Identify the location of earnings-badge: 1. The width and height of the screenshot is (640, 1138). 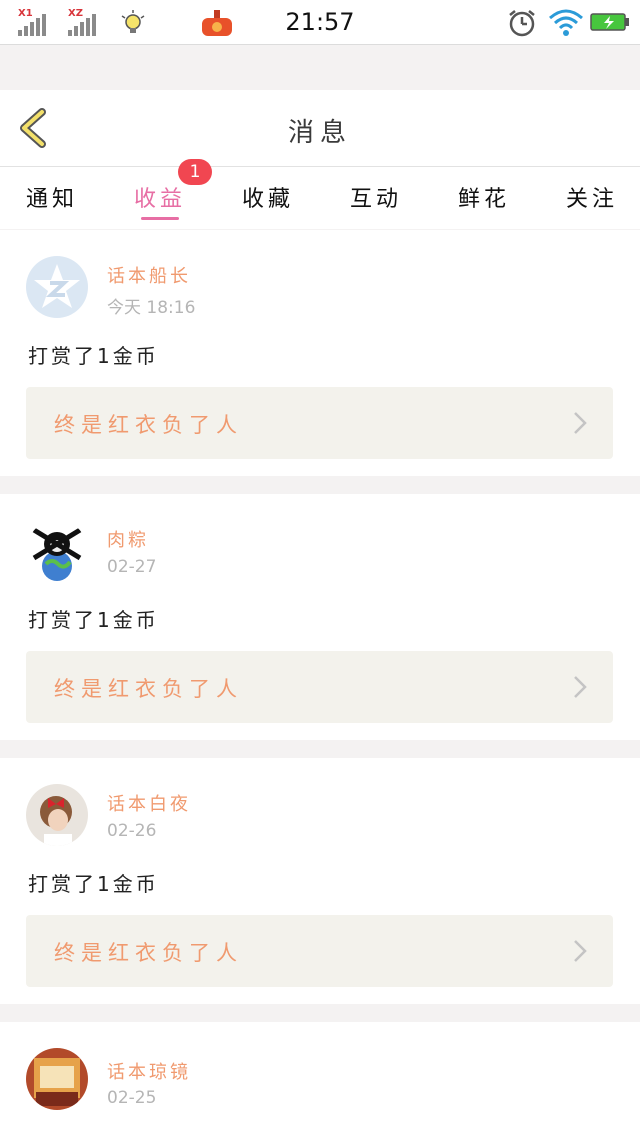
(195, 172).